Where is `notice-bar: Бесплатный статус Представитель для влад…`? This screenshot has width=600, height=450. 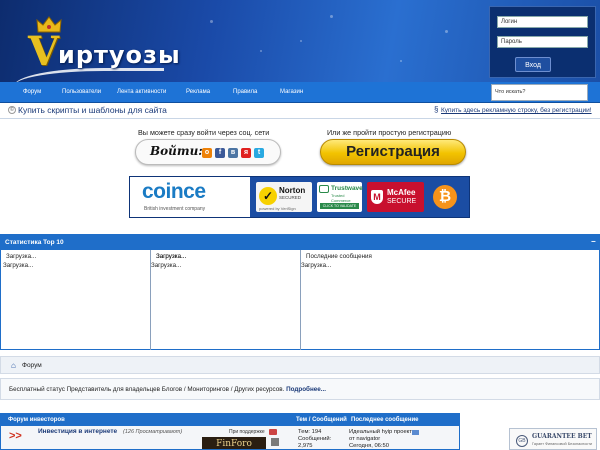
notice-bar: Бесплатный статус Представитель для влад… is located at coordinates (300, 389).